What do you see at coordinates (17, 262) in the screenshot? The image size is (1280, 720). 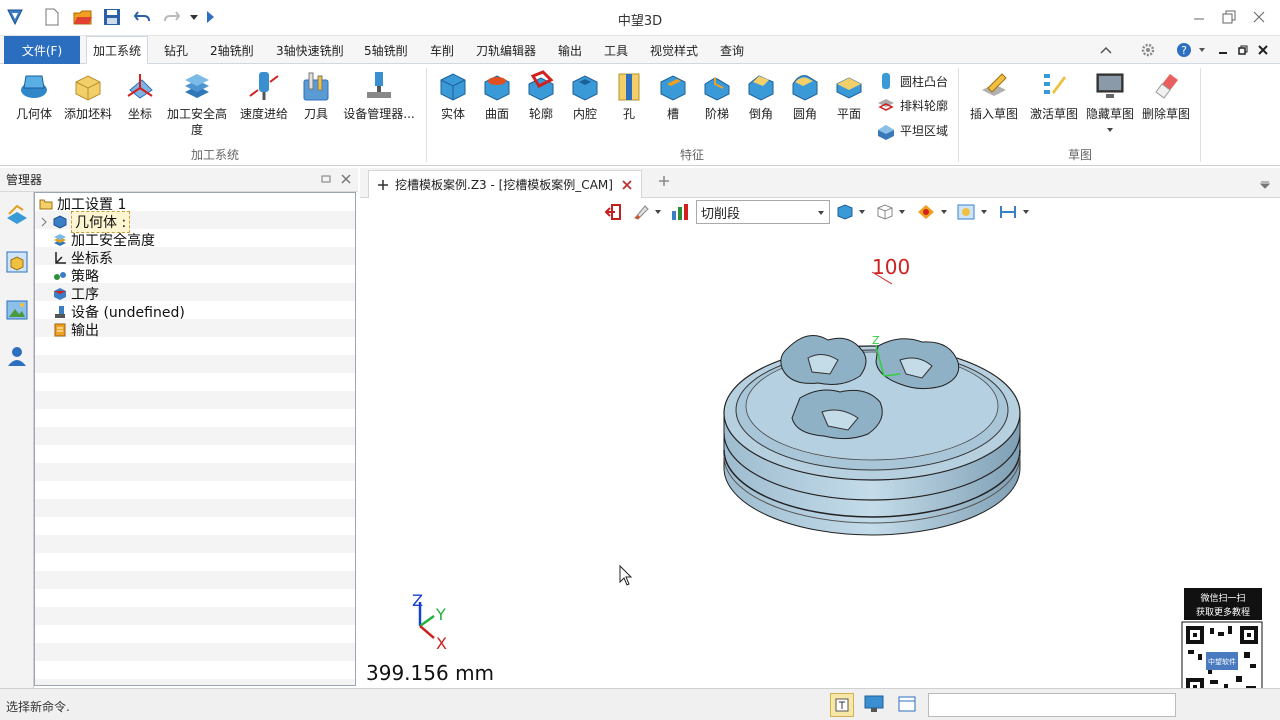 I see `part-cube-icon` at bounding box center [17, 262].